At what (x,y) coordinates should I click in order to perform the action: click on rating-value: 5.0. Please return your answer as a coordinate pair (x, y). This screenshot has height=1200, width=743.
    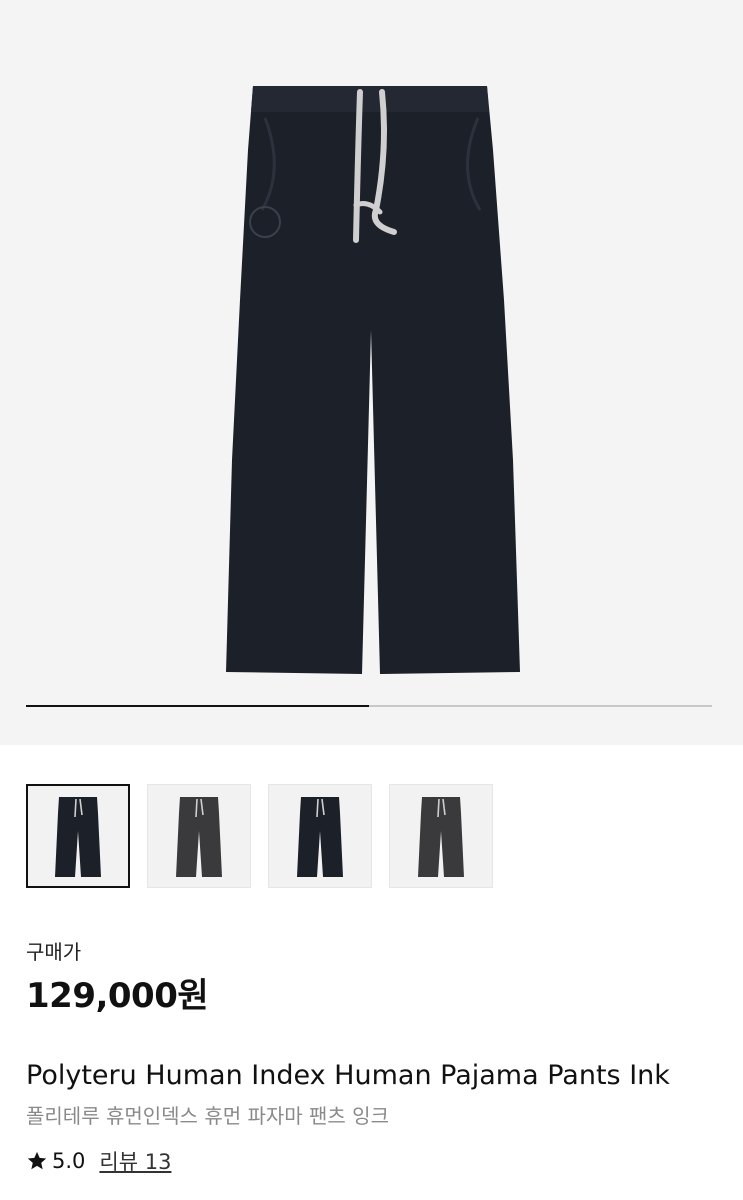
    Looking at the image, I should click on (69, 1161).